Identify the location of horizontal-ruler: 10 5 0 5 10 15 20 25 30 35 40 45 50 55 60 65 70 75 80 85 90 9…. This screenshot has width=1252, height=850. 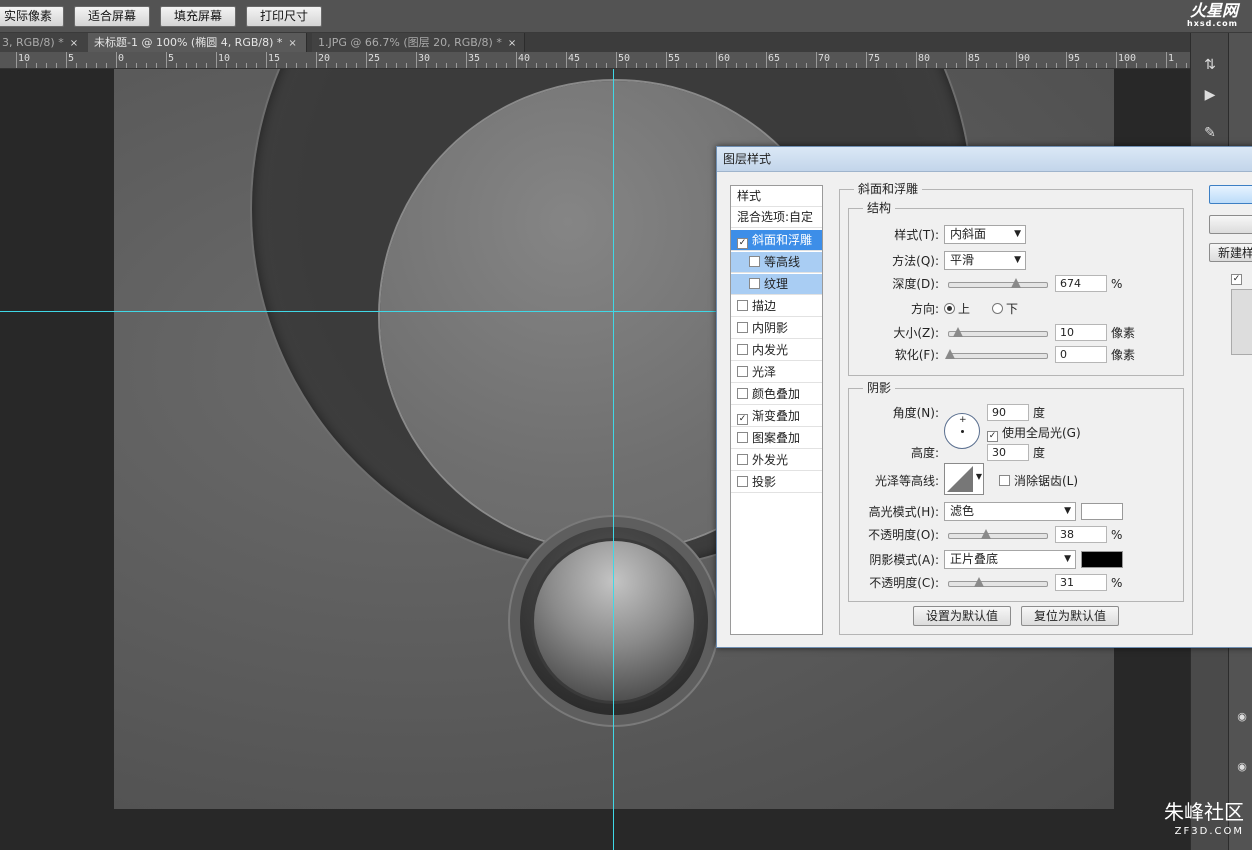
(595, 60).